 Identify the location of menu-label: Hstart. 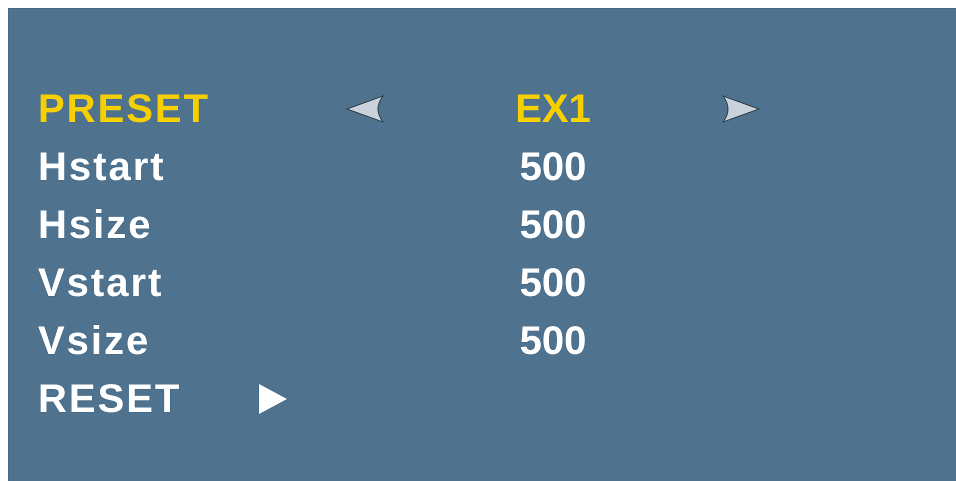
(102, 167).